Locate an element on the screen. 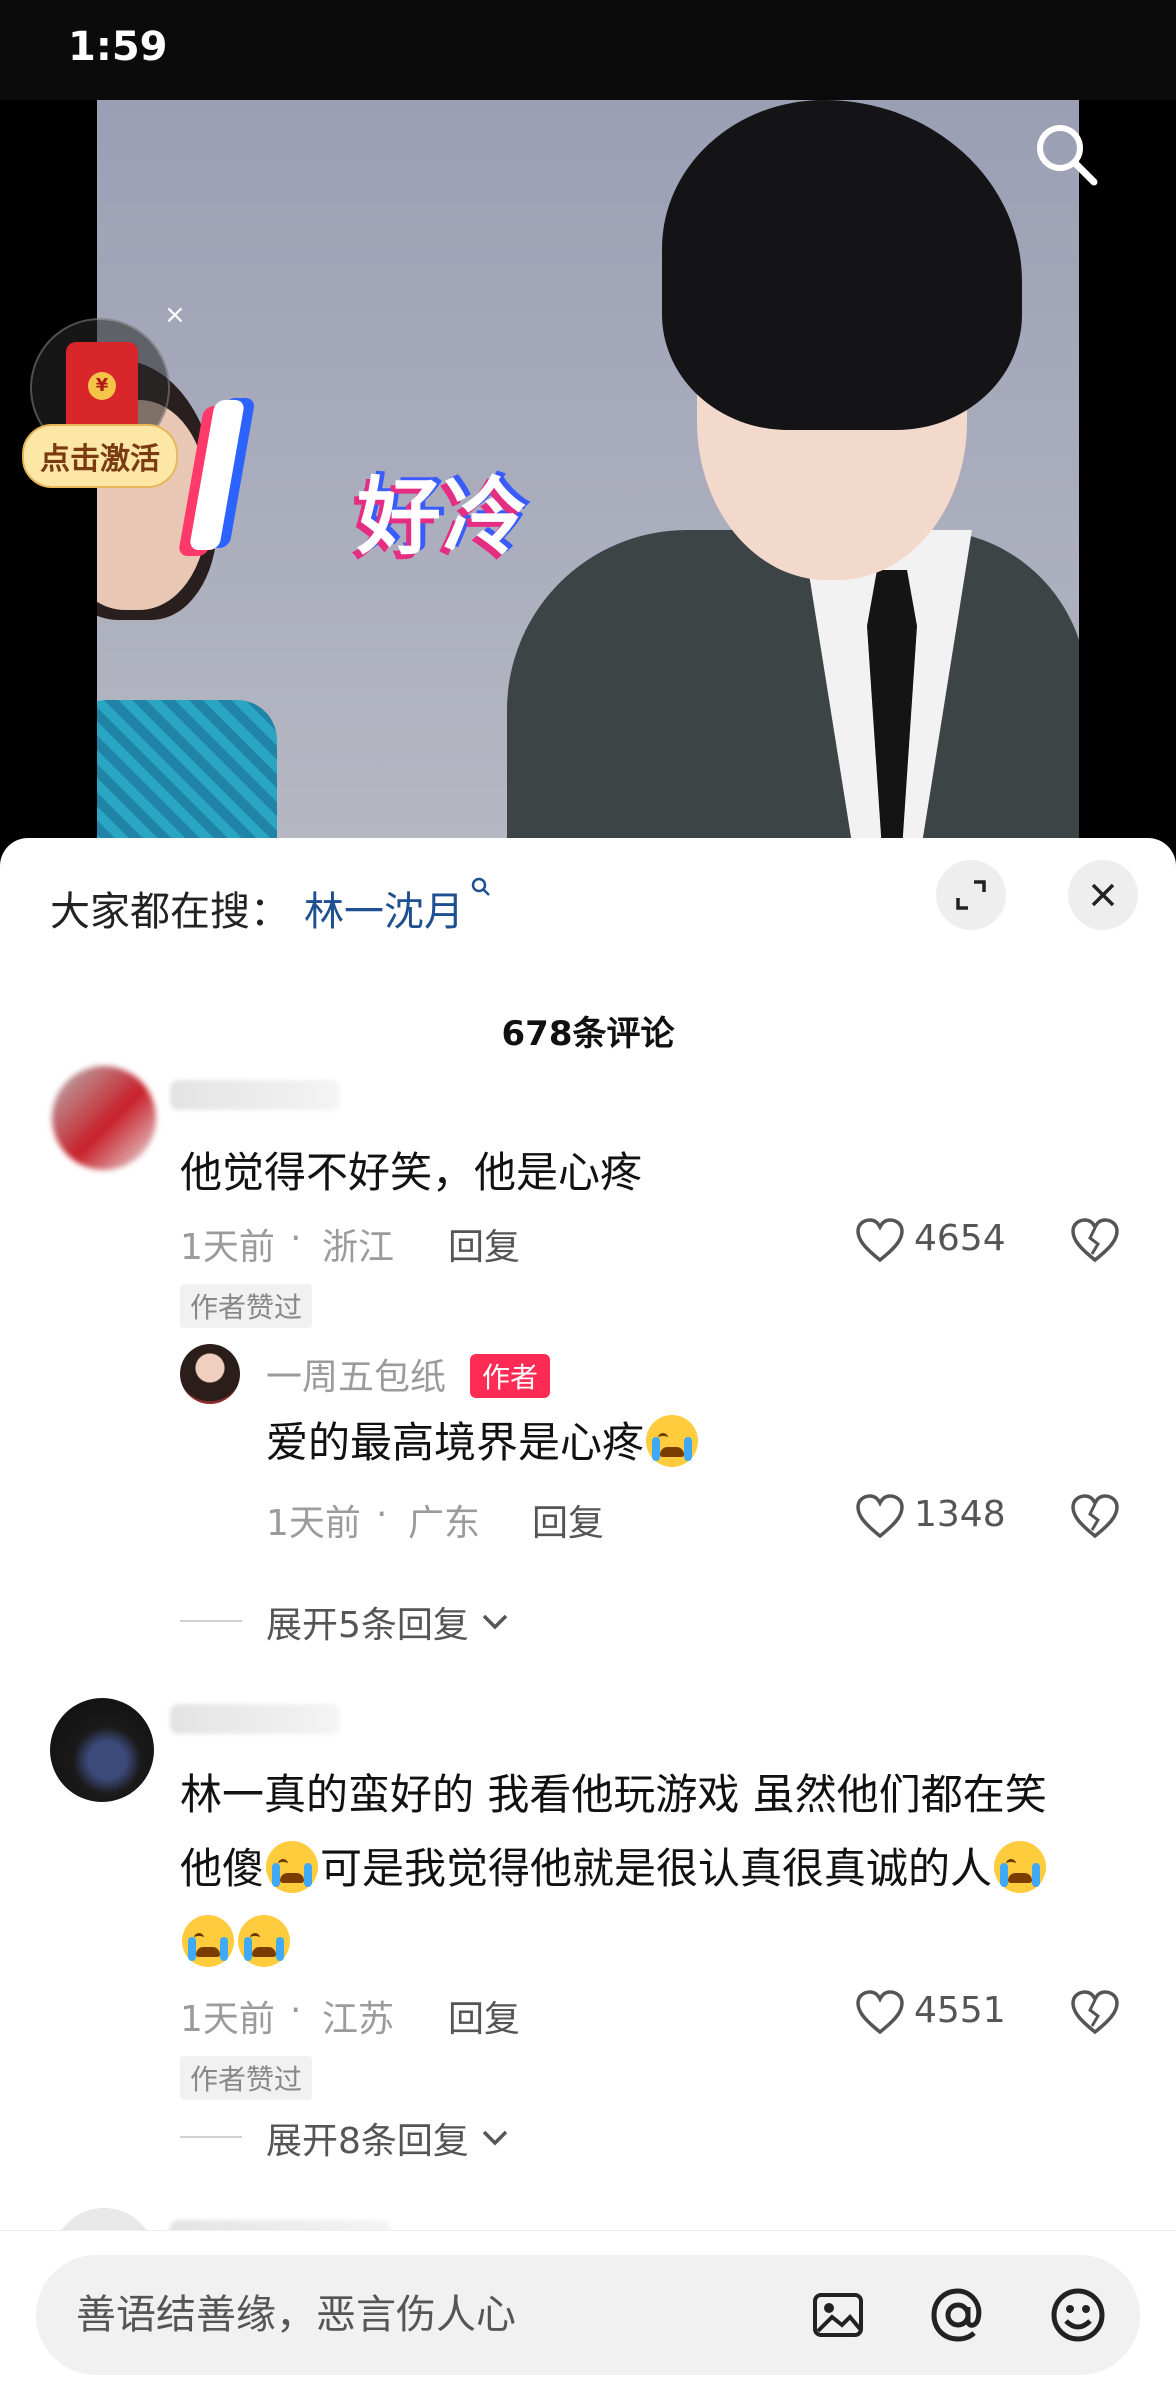 The image size is (1176, 2400). at-sign-icon is located at coordinates (956, 2315).